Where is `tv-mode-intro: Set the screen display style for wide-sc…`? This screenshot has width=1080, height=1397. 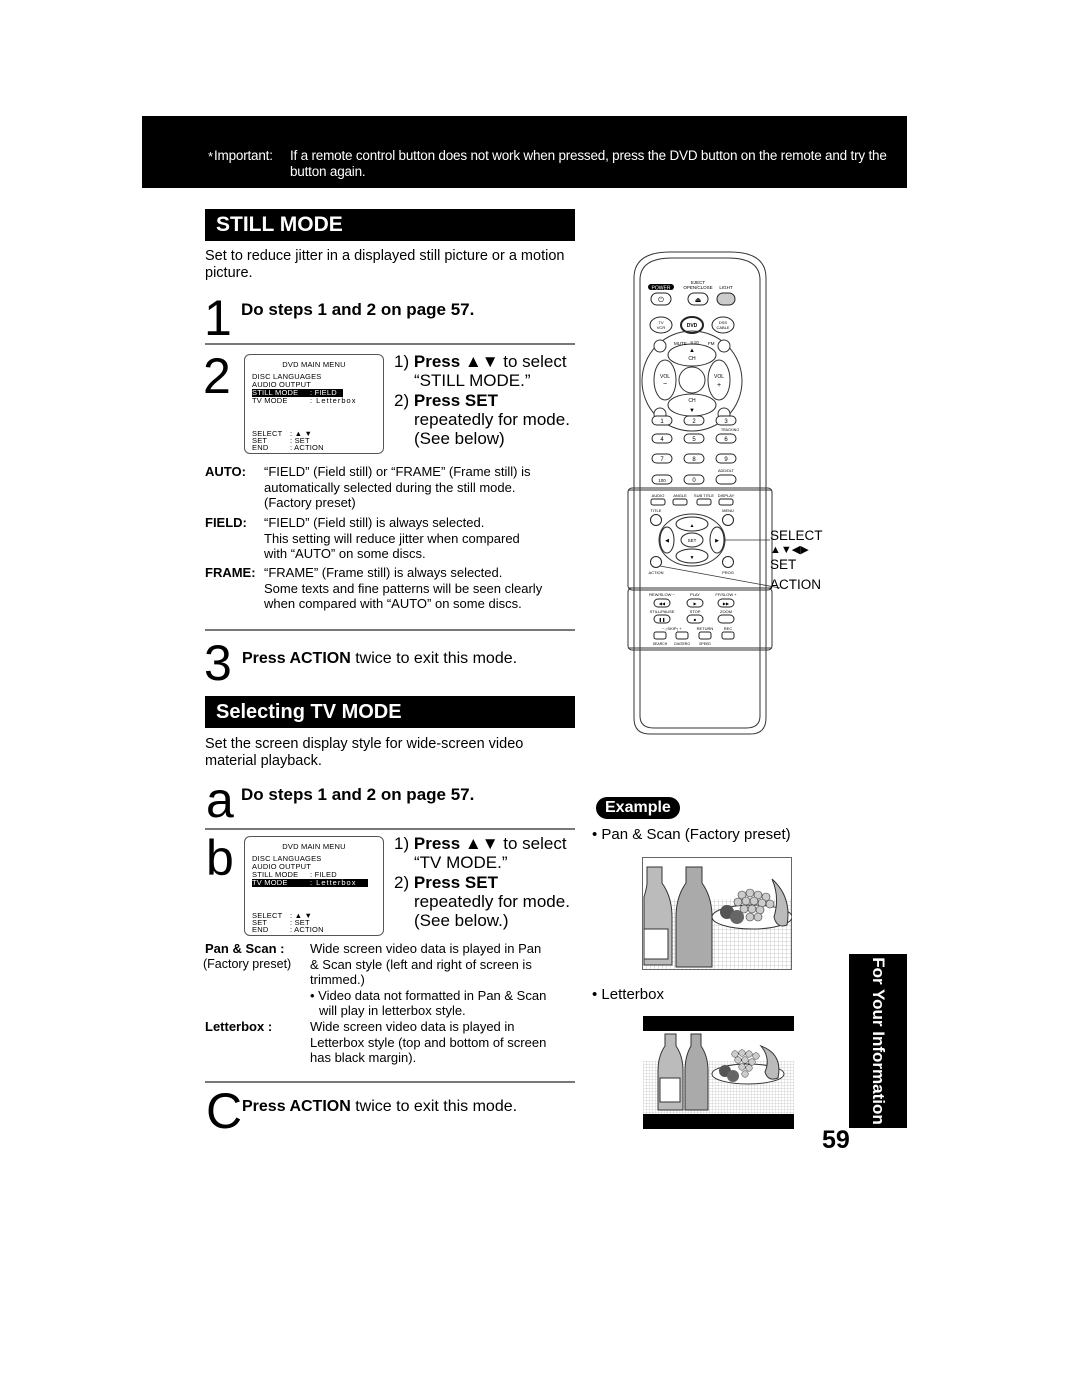 tv-mode-intro: Set the screen display style for wide-sc… is located at coordinates (364, 752).